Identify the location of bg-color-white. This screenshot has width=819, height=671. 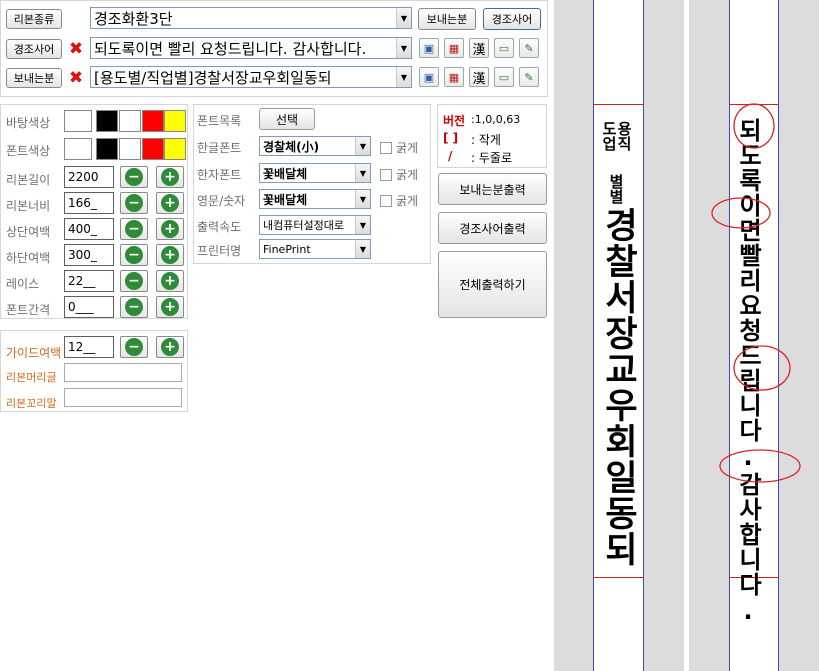
(78, 121).